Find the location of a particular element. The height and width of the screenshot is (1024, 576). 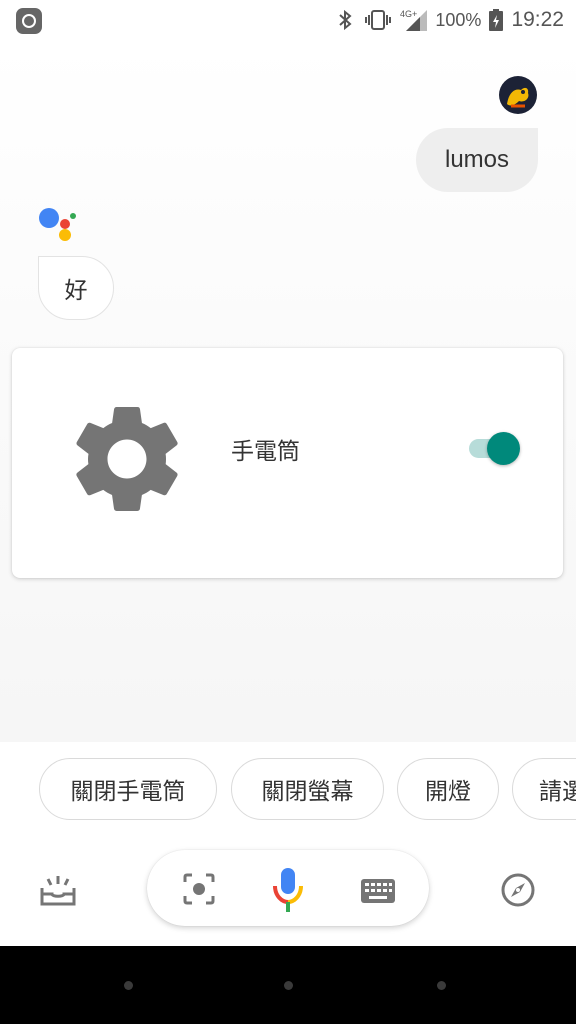

status-bar: 4G+ 100% 19:22 is located at coordinates (288, 20).